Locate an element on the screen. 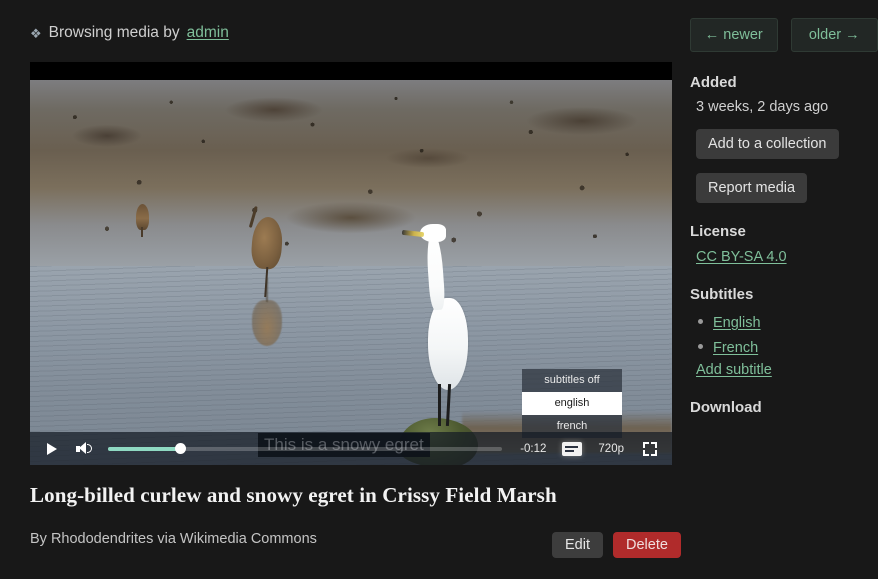 The image size is (878, 579). play-icon is located at coordinates (52, 448).